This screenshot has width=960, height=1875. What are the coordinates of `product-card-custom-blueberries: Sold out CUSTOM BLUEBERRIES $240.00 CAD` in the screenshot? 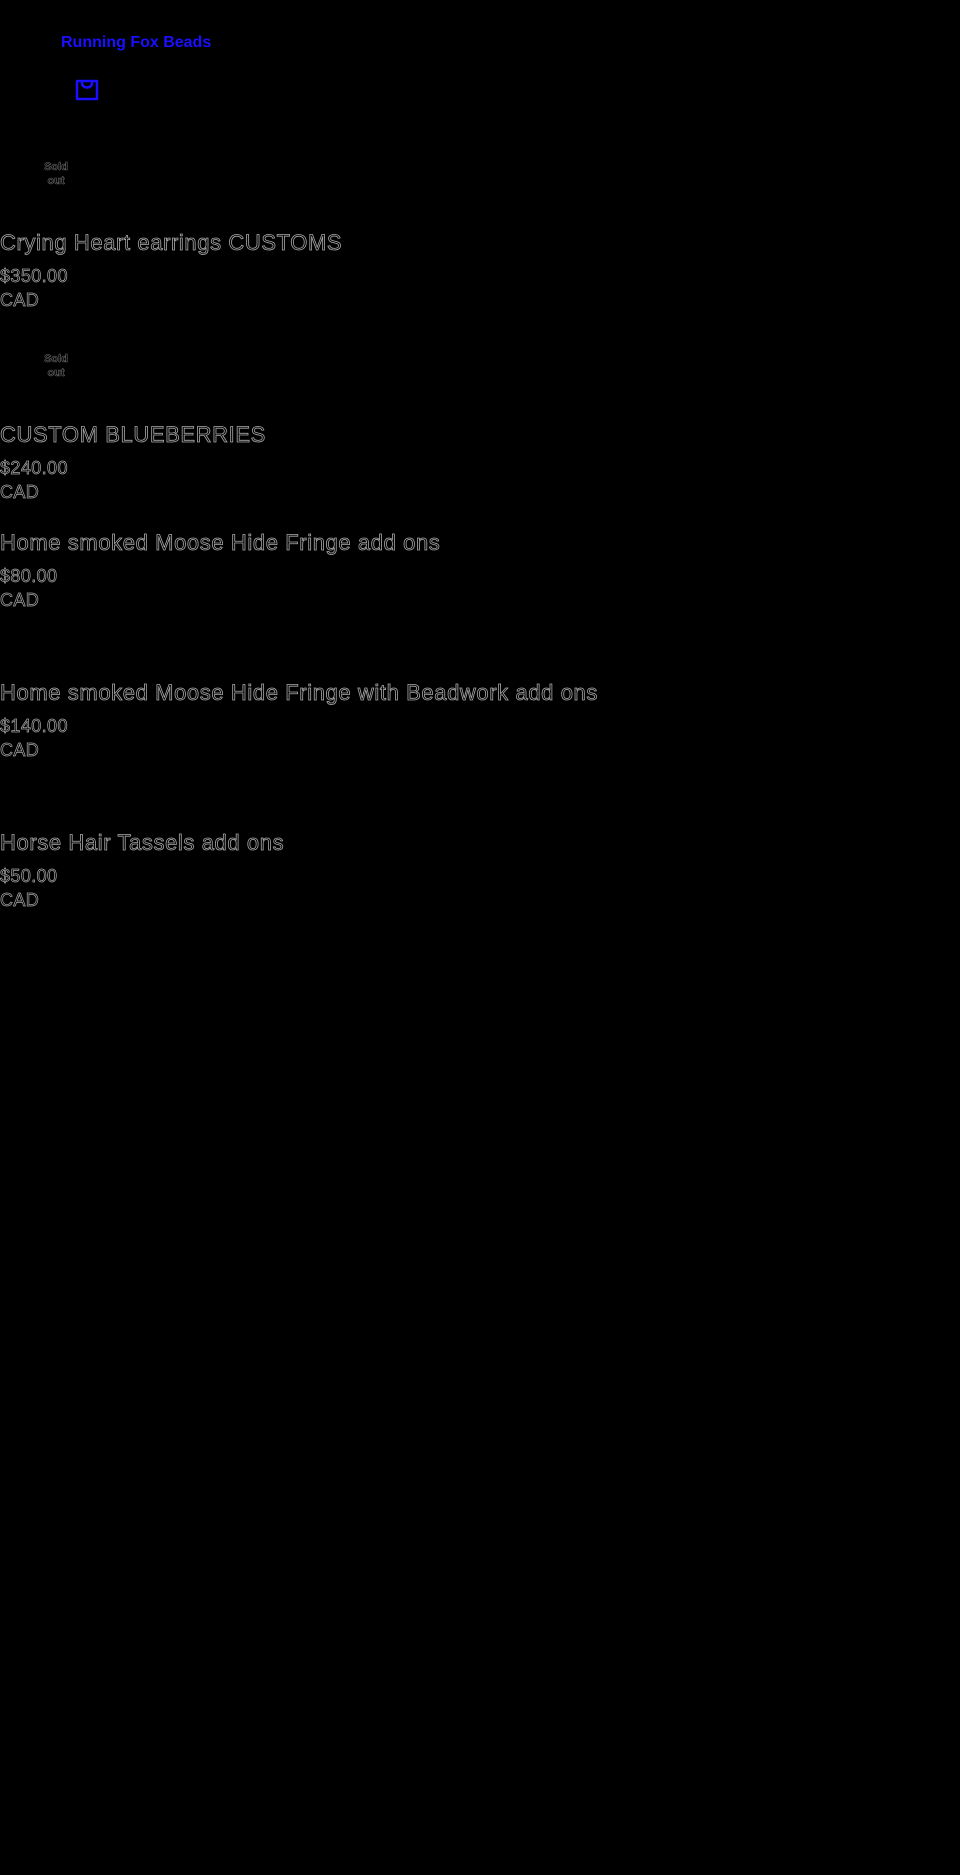 It's located at (480, 422).